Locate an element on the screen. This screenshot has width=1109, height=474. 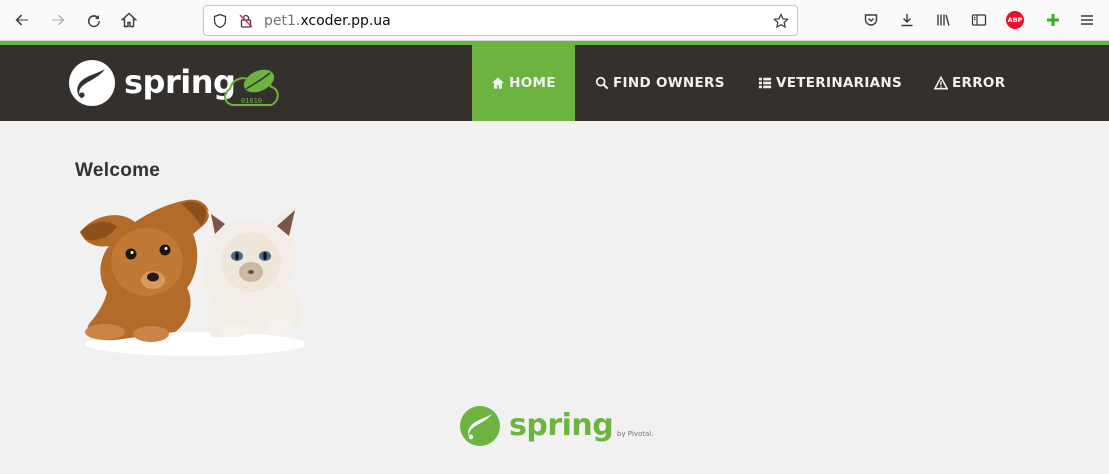
nav-home: HOME is located at coordinates (523, 83).